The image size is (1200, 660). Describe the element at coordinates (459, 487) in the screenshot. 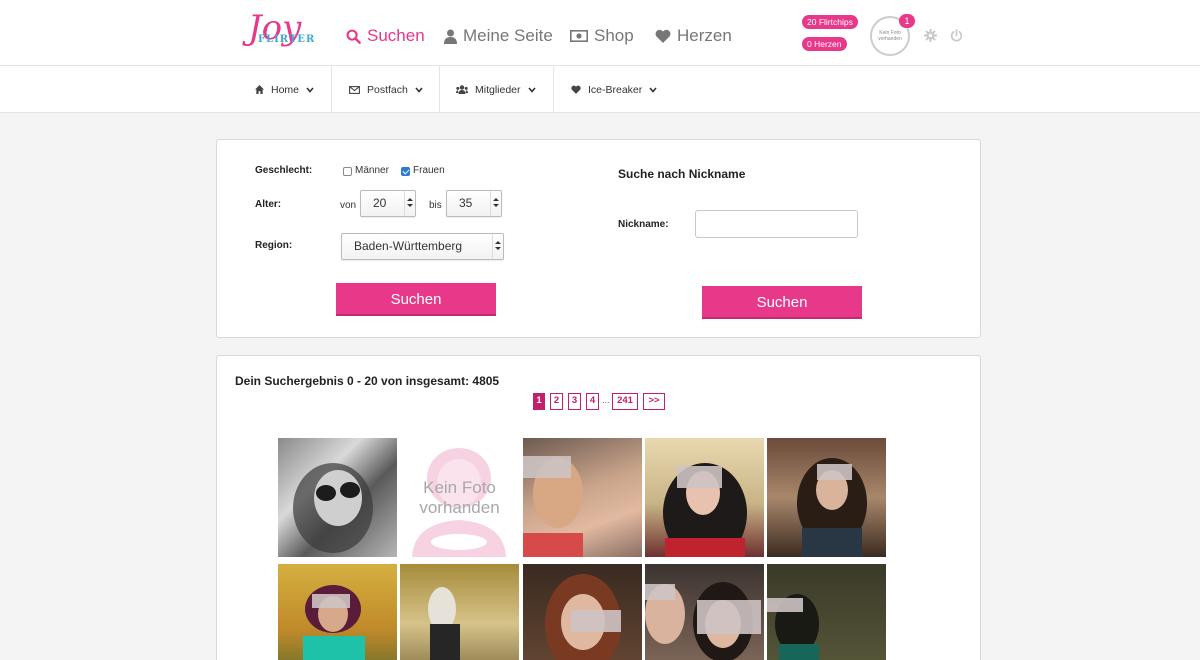

I see `no-photo-line1: Kein Foto` at that location.